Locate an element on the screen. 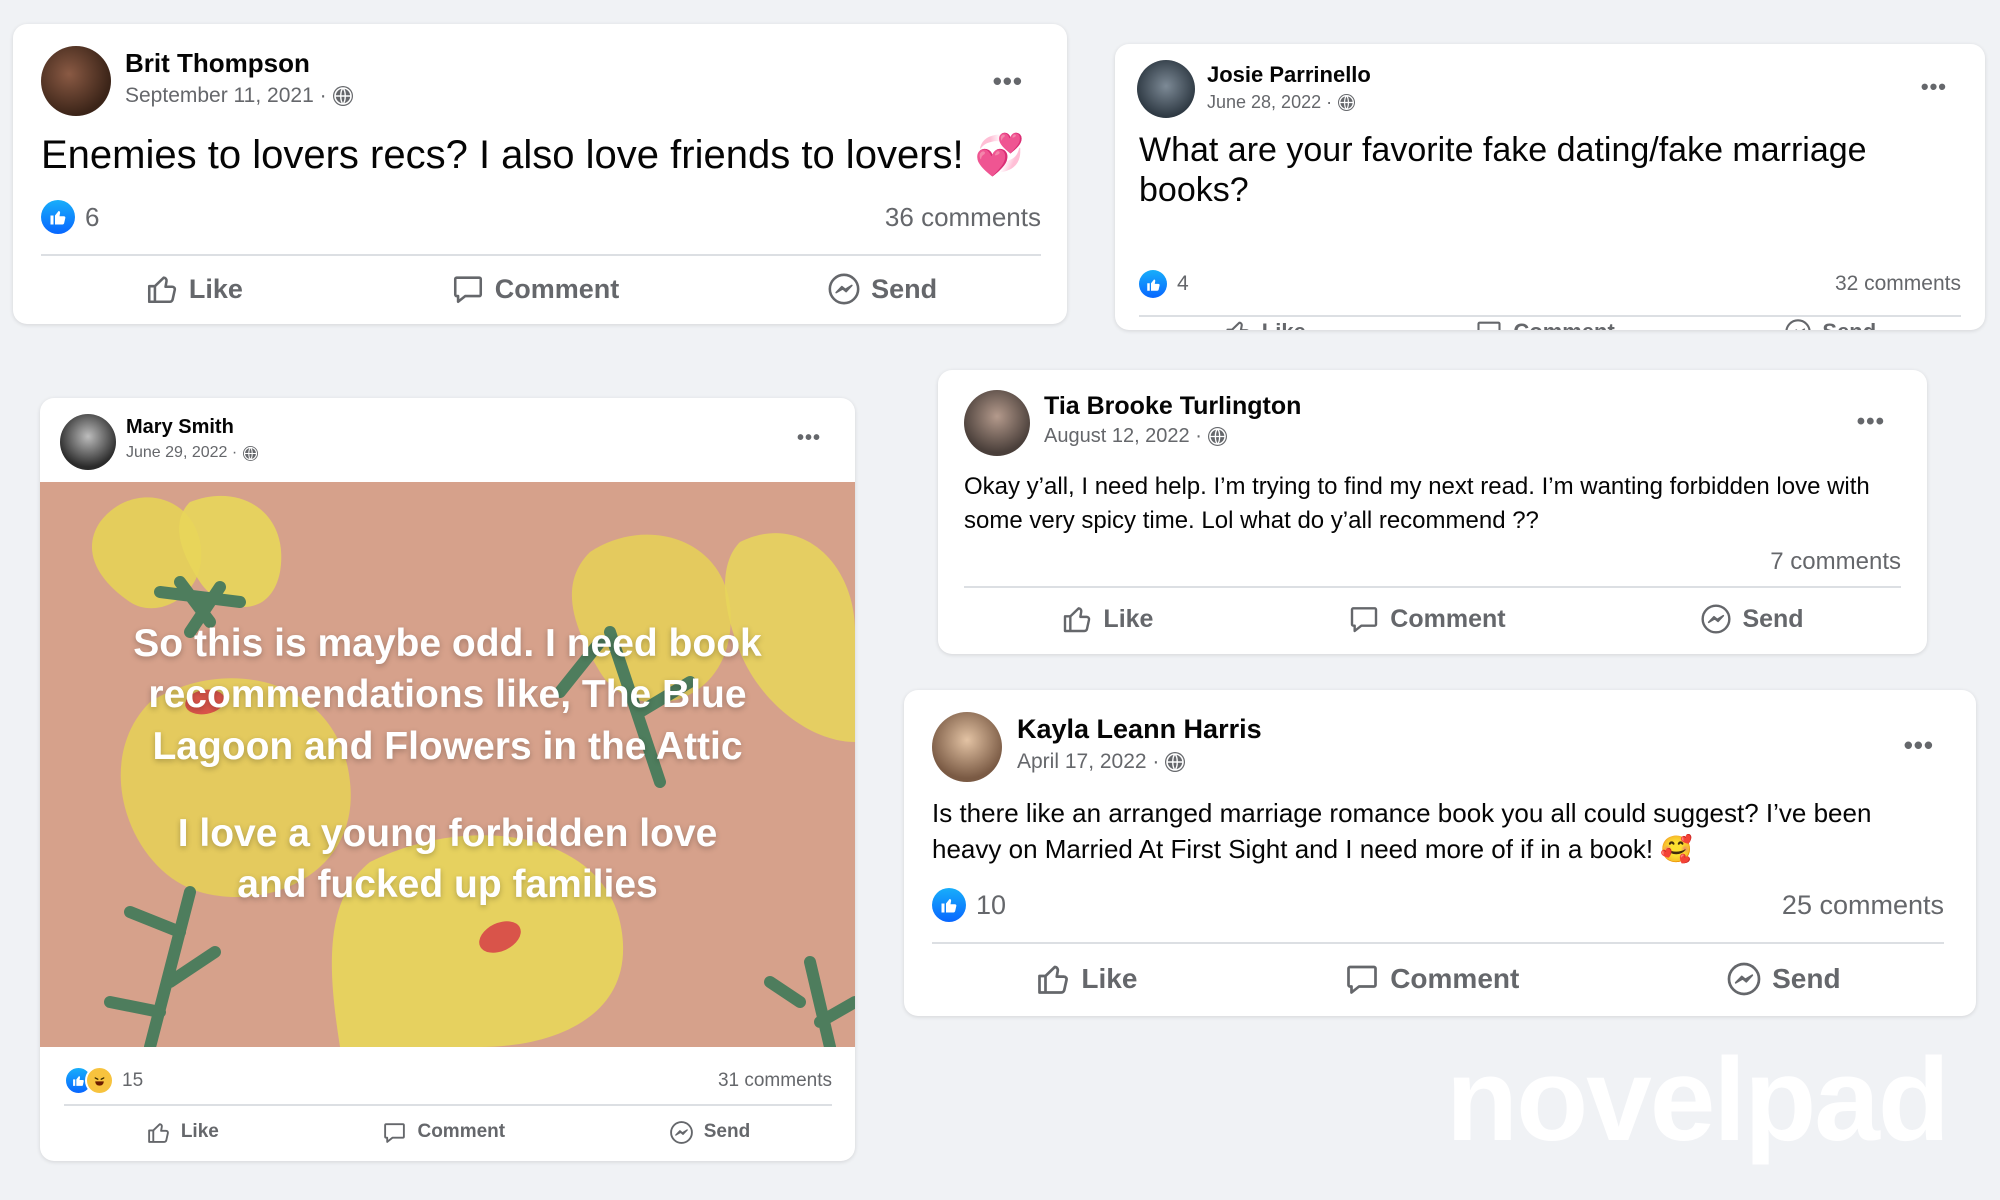 Image resolution: width=2000 pixels, height=1200 pixels. reaction-icons is located at coordinates (89, 1080).